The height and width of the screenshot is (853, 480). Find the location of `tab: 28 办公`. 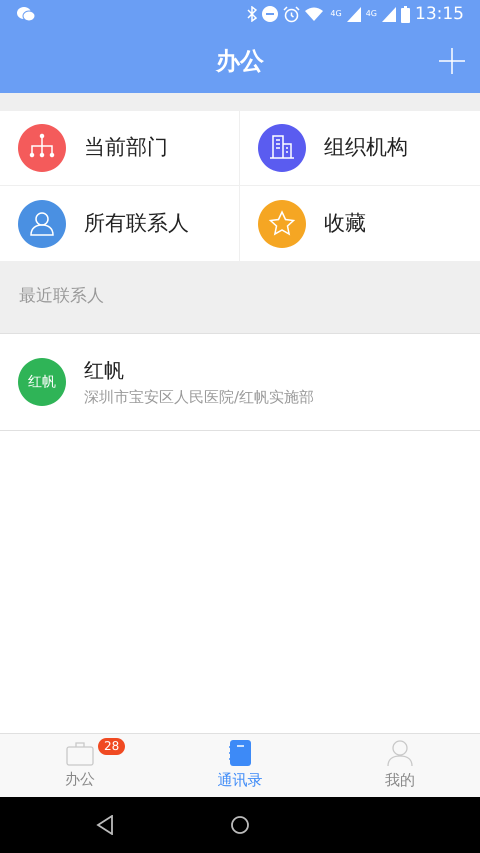

tab: 28 办公 is located at coordinates (80, 765).